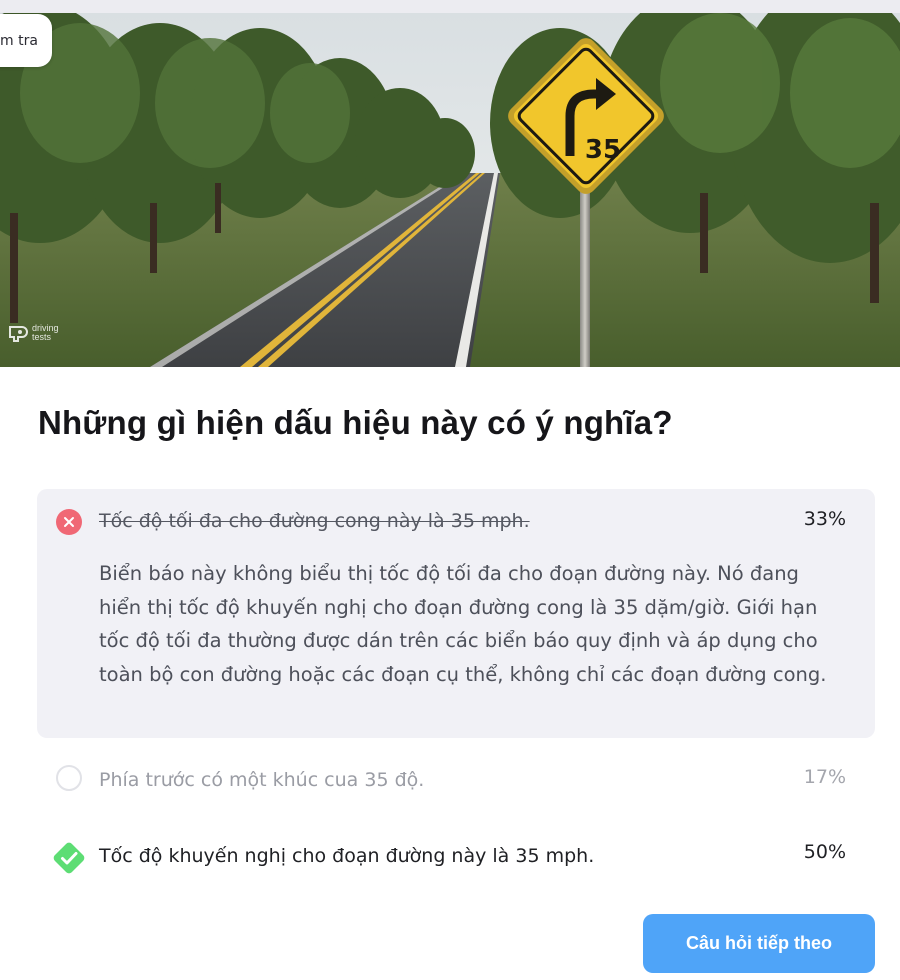 The height and width of the screenshot is (980, 900). Describe the element at coordinates (355, 422) in the screenshot. I see `question-title: Những gì hiện dấu hiệu này có ý nghĩa?` at that location.